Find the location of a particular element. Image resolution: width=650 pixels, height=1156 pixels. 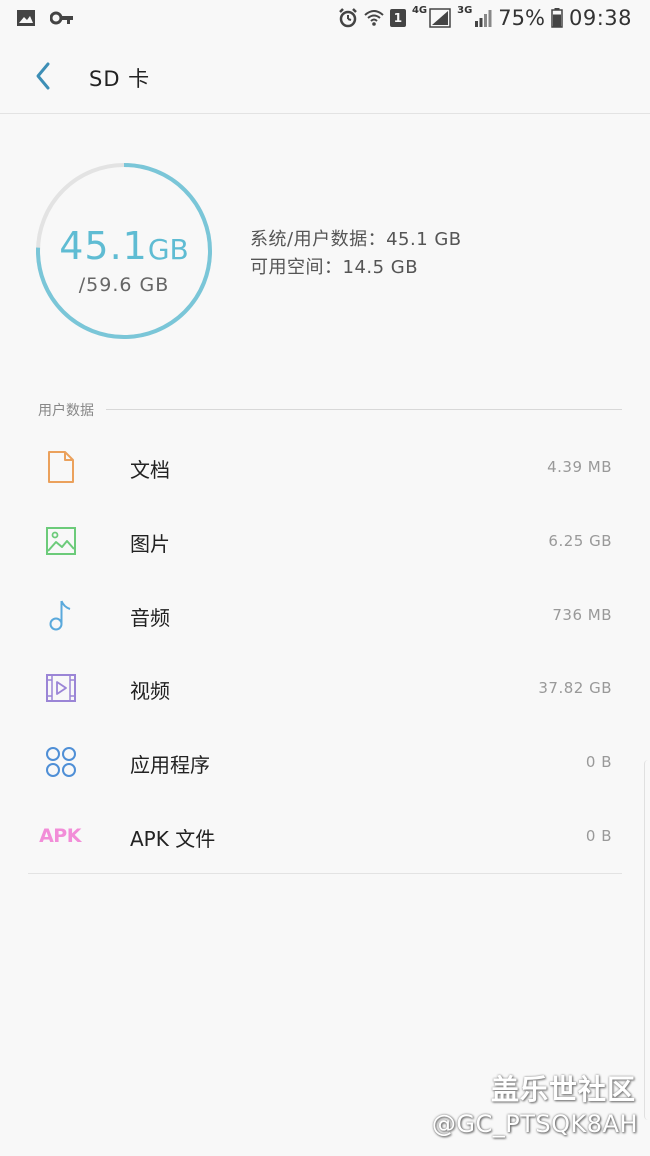

document-icon is located at coordinates (61, 467).